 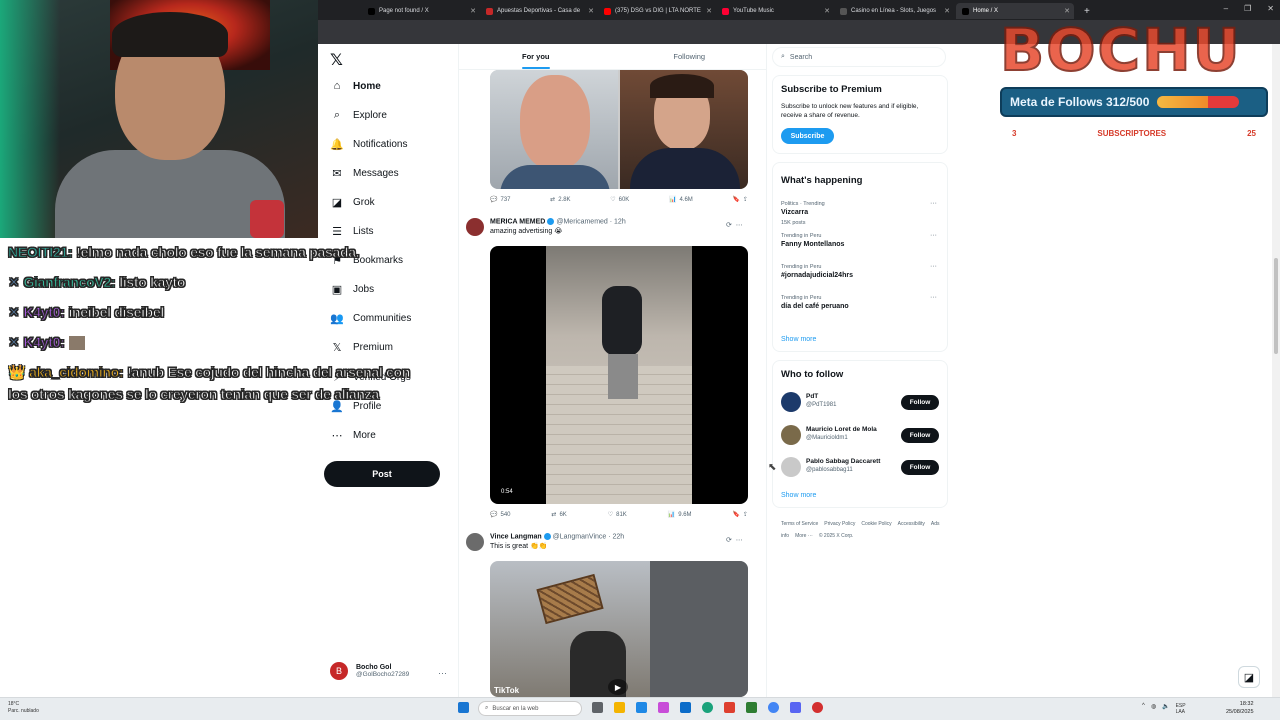 I want to click on discord-icon, so click(x=795, y=707).